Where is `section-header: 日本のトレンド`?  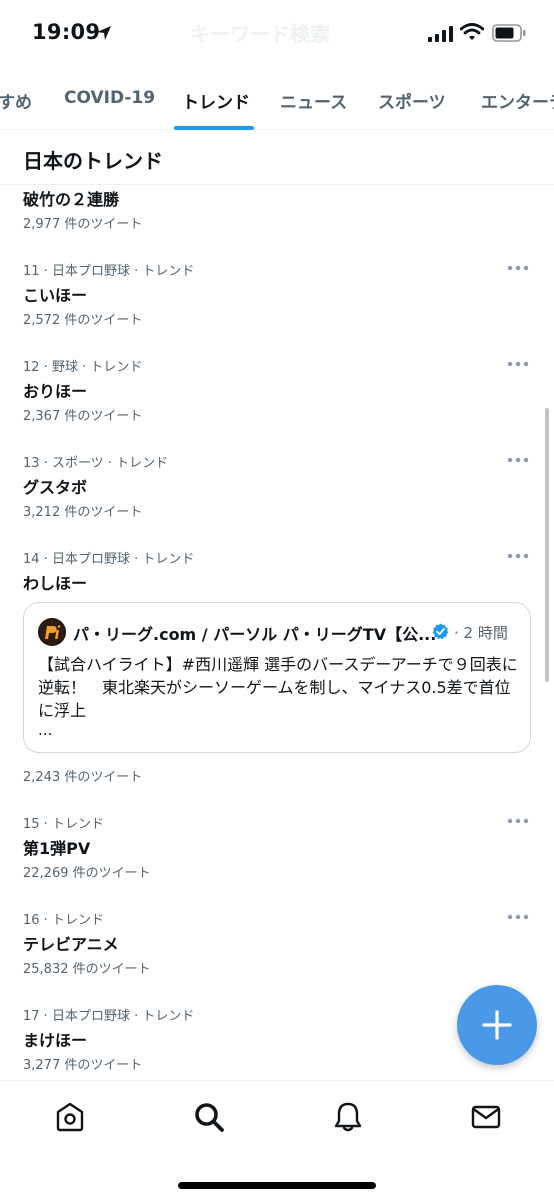 section-header: 日本のトレンド is located at coordinates (277, 157).